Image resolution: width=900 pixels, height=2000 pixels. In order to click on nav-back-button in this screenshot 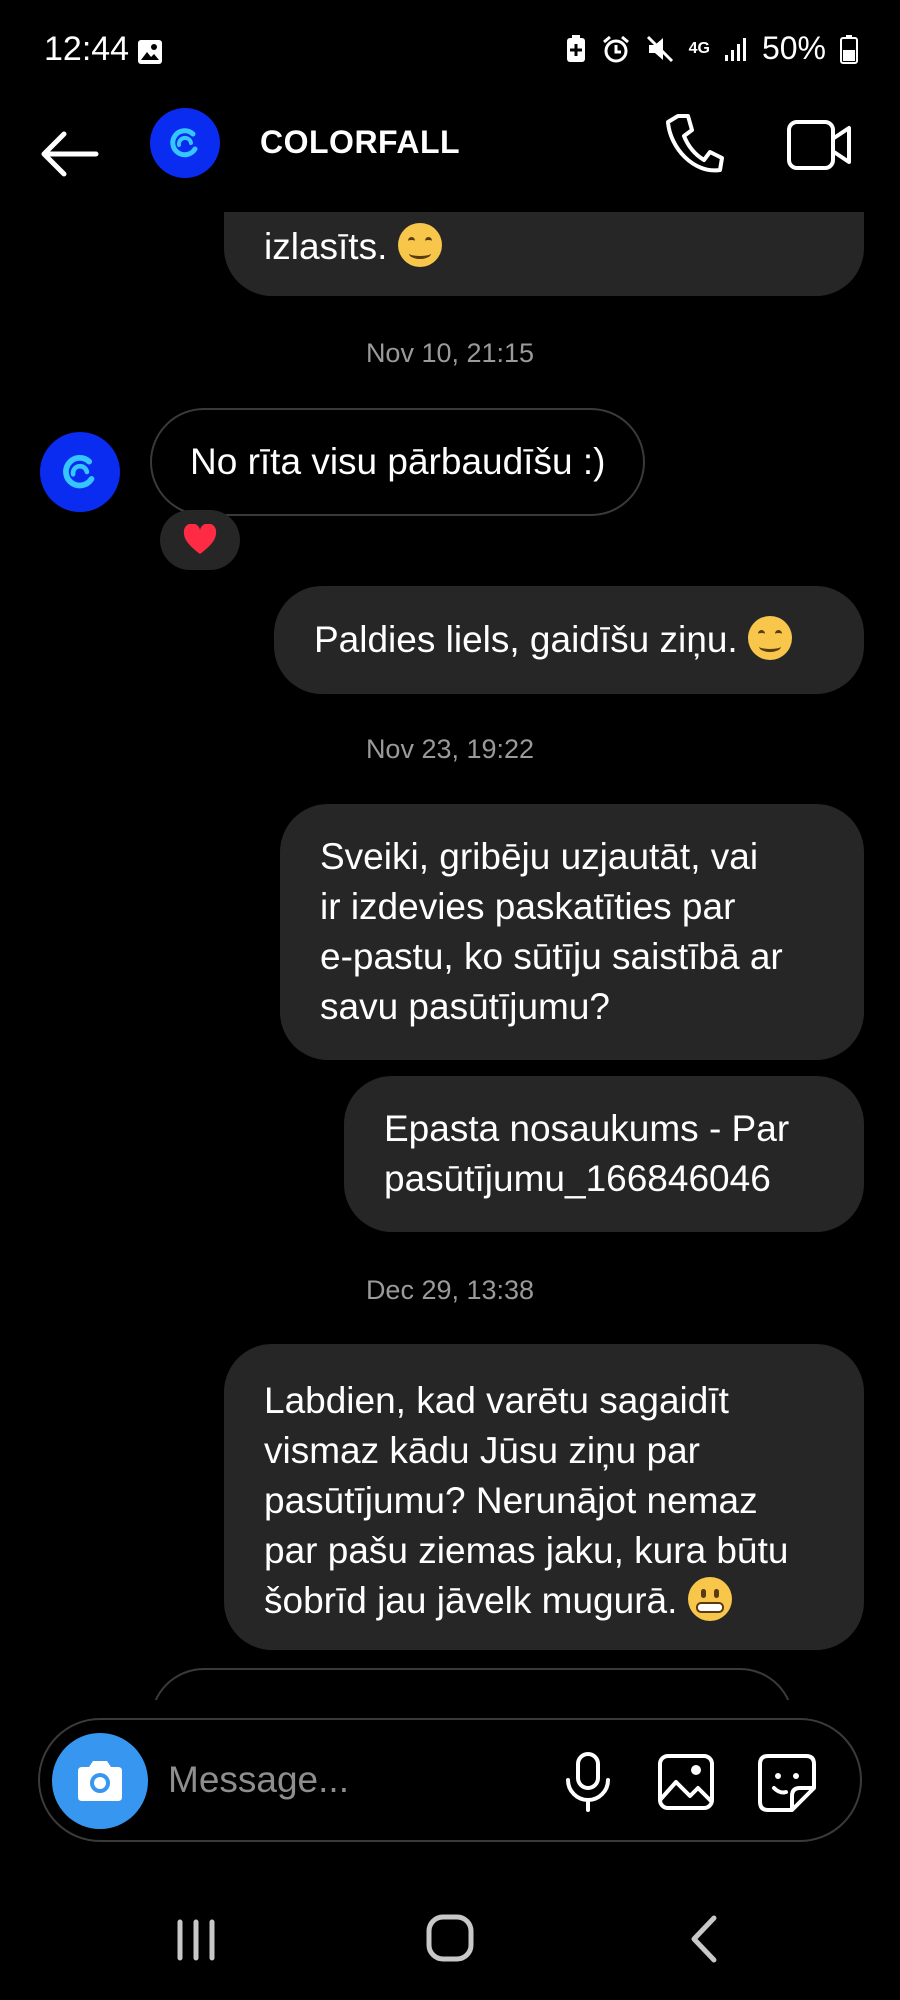, I will do `click(703, 1939)`.